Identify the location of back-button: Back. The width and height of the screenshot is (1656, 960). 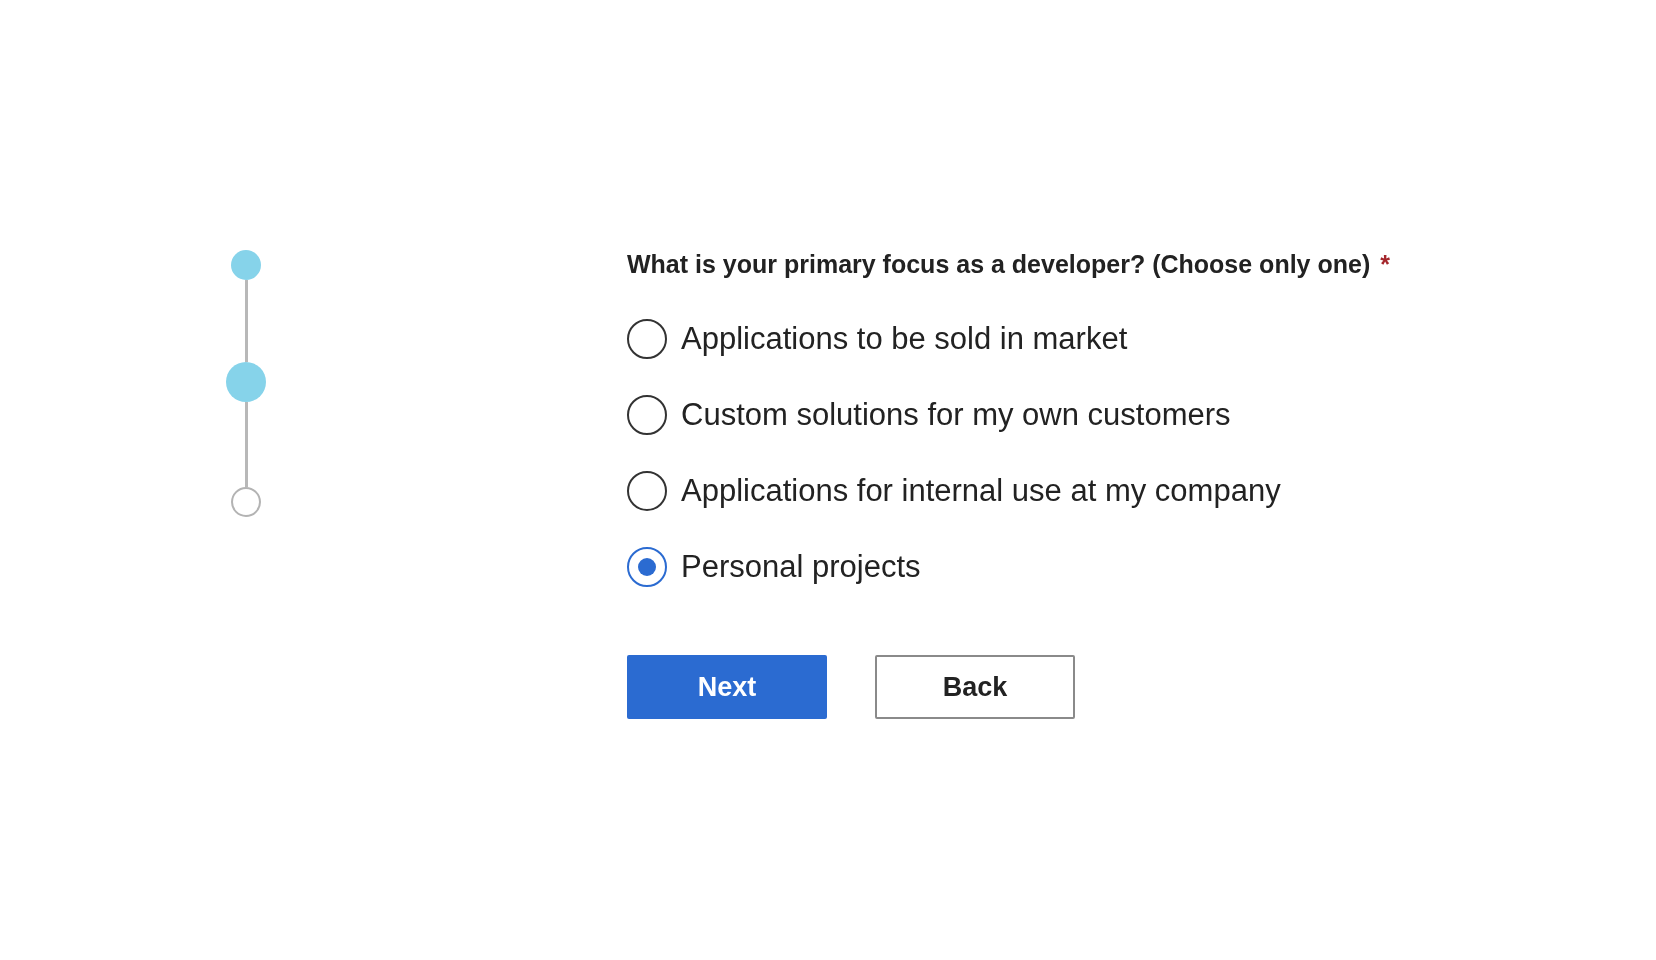
(975, 687).